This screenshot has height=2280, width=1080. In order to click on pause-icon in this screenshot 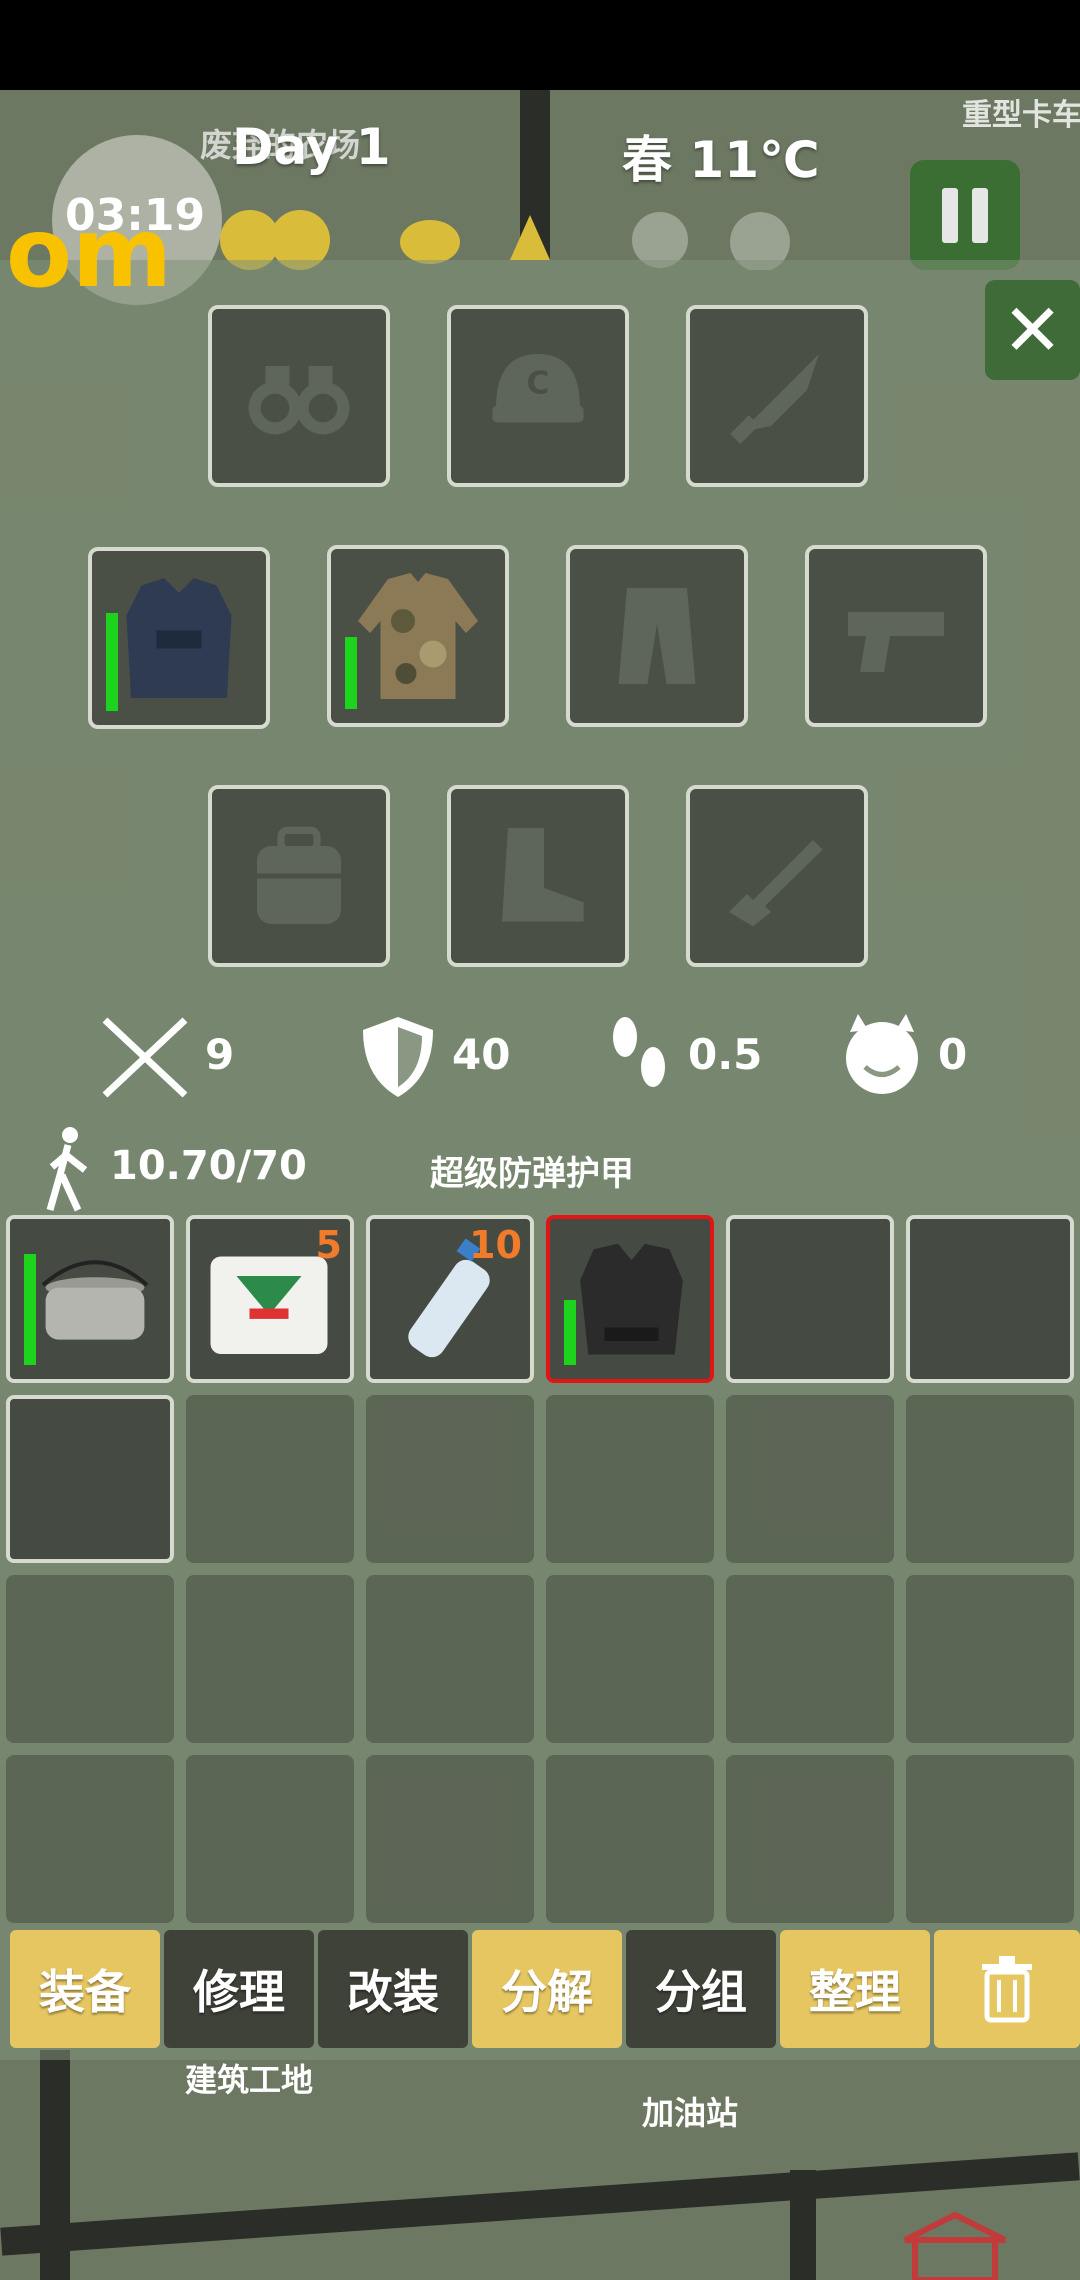, I will do `click(950, 215)`.